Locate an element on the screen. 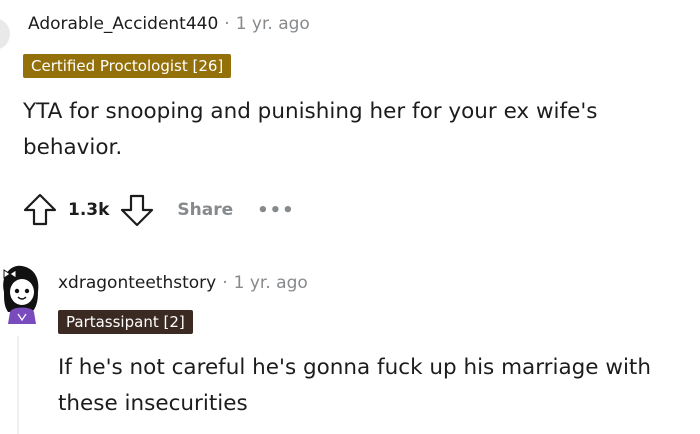 This screenshot has height=434, width=700. username: xdragonteethstory is located at coordinates (137, 283).